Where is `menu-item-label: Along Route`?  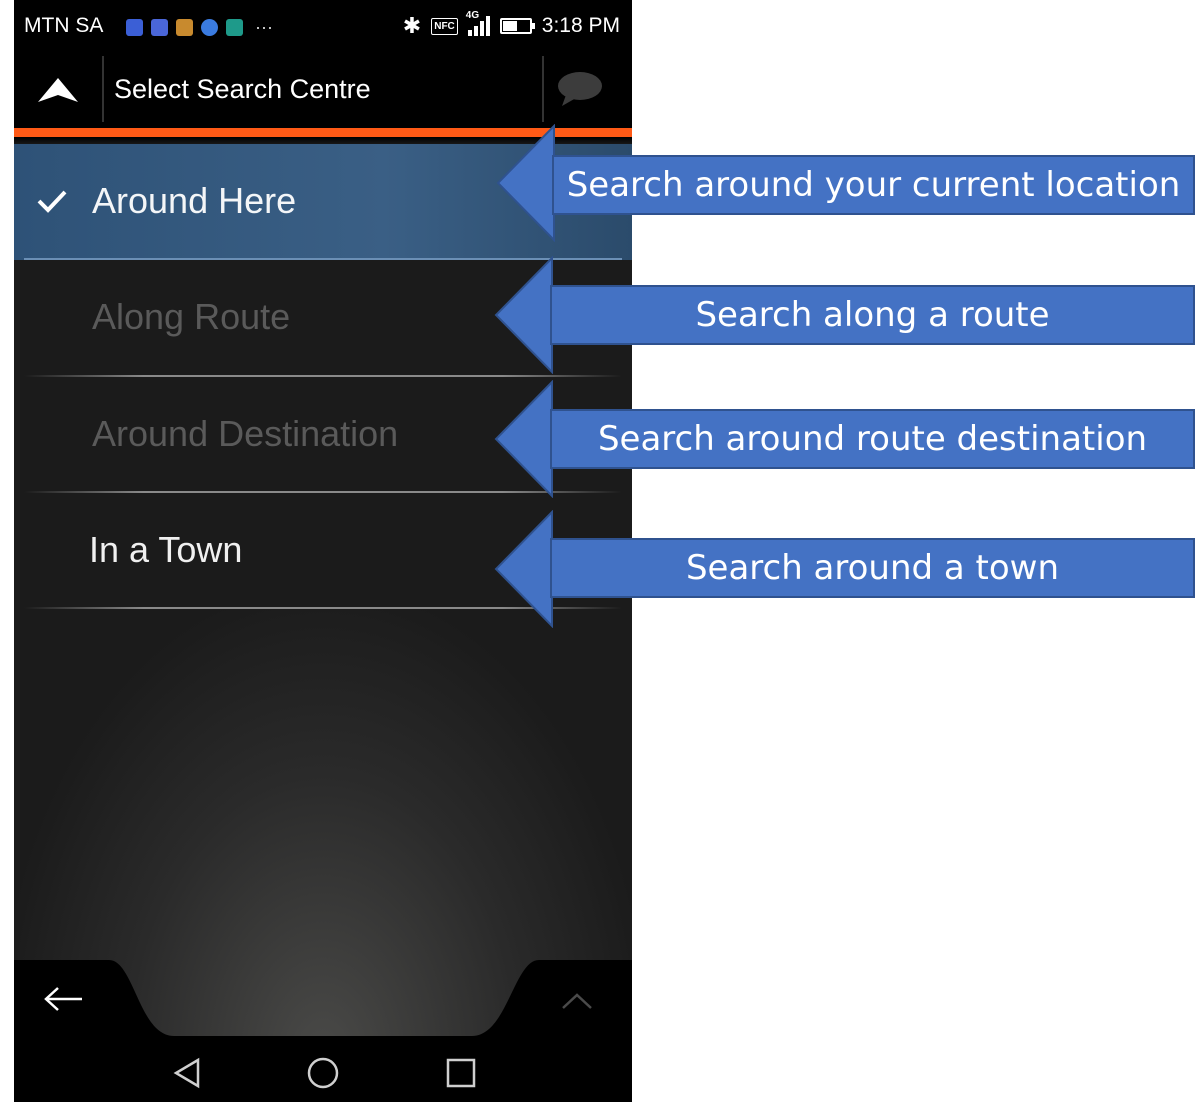
menu-item-label: Along Route is located at coordinates (191, 316).